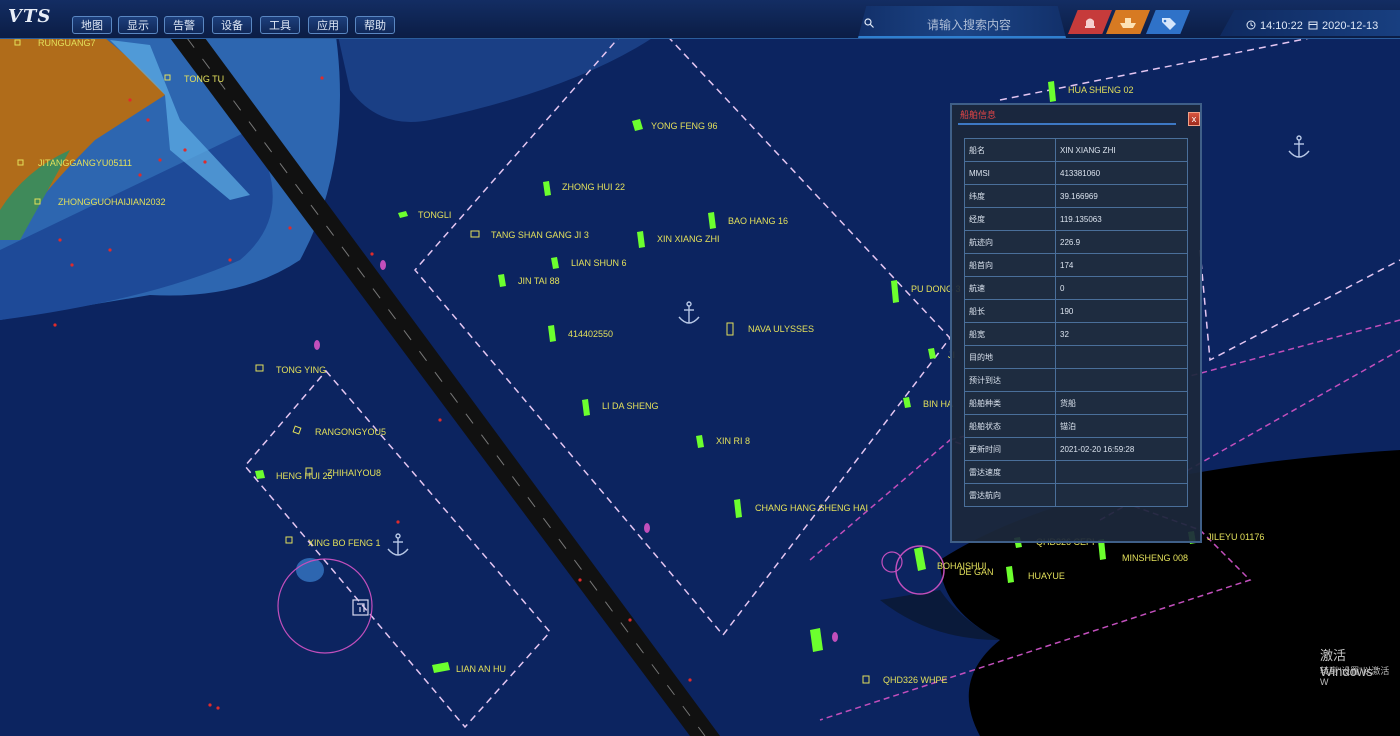 This screenshot has height=736, width=1400. Describe the element at coordinates (1010, 357) in the screenshot. I see `field-label: 目的地` at that location.